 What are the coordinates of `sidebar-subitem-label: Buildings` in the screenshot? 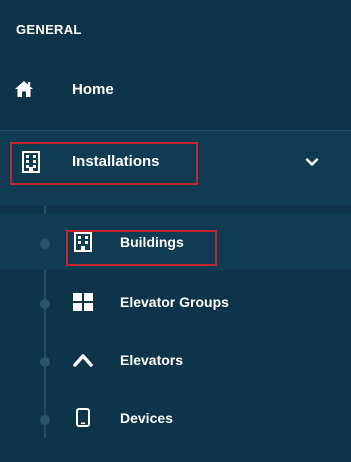 It's located at (152, 242).